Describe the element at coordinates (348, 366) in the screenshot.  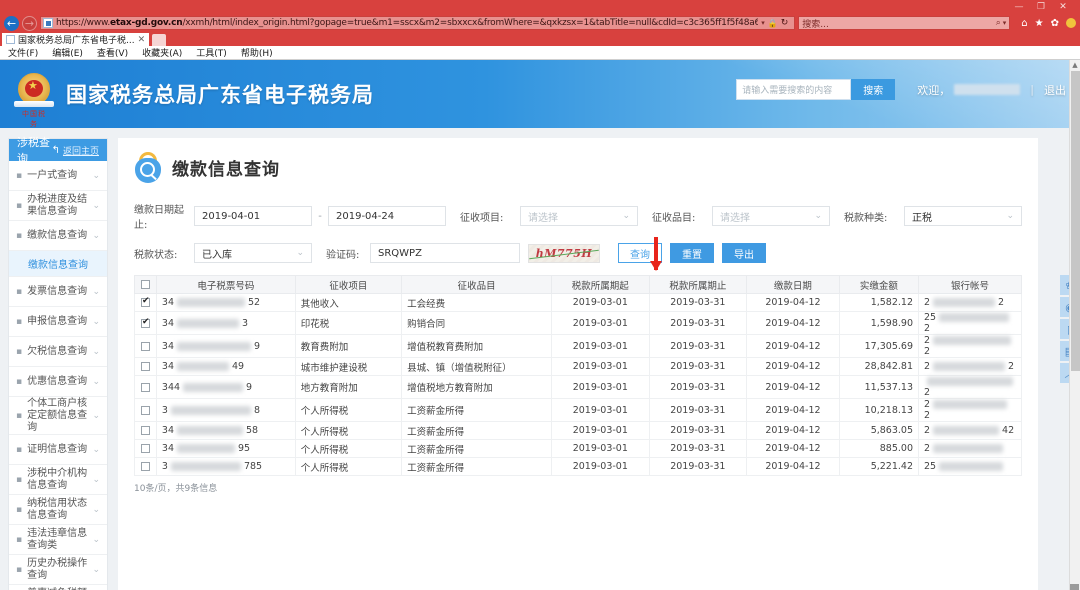
I see `cell-project: 城市维护建设税` at that location.